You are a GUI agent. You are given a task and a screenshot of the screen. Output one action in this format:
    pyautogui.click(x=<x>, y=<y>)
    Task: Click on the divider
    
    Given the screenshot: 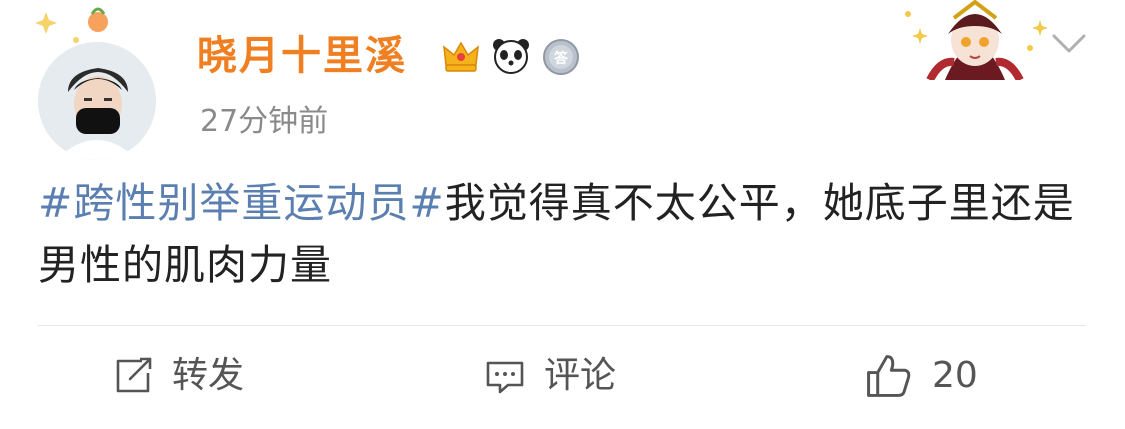 What is the action you would take?
    pyautogui.click(x=562, y=325)
    